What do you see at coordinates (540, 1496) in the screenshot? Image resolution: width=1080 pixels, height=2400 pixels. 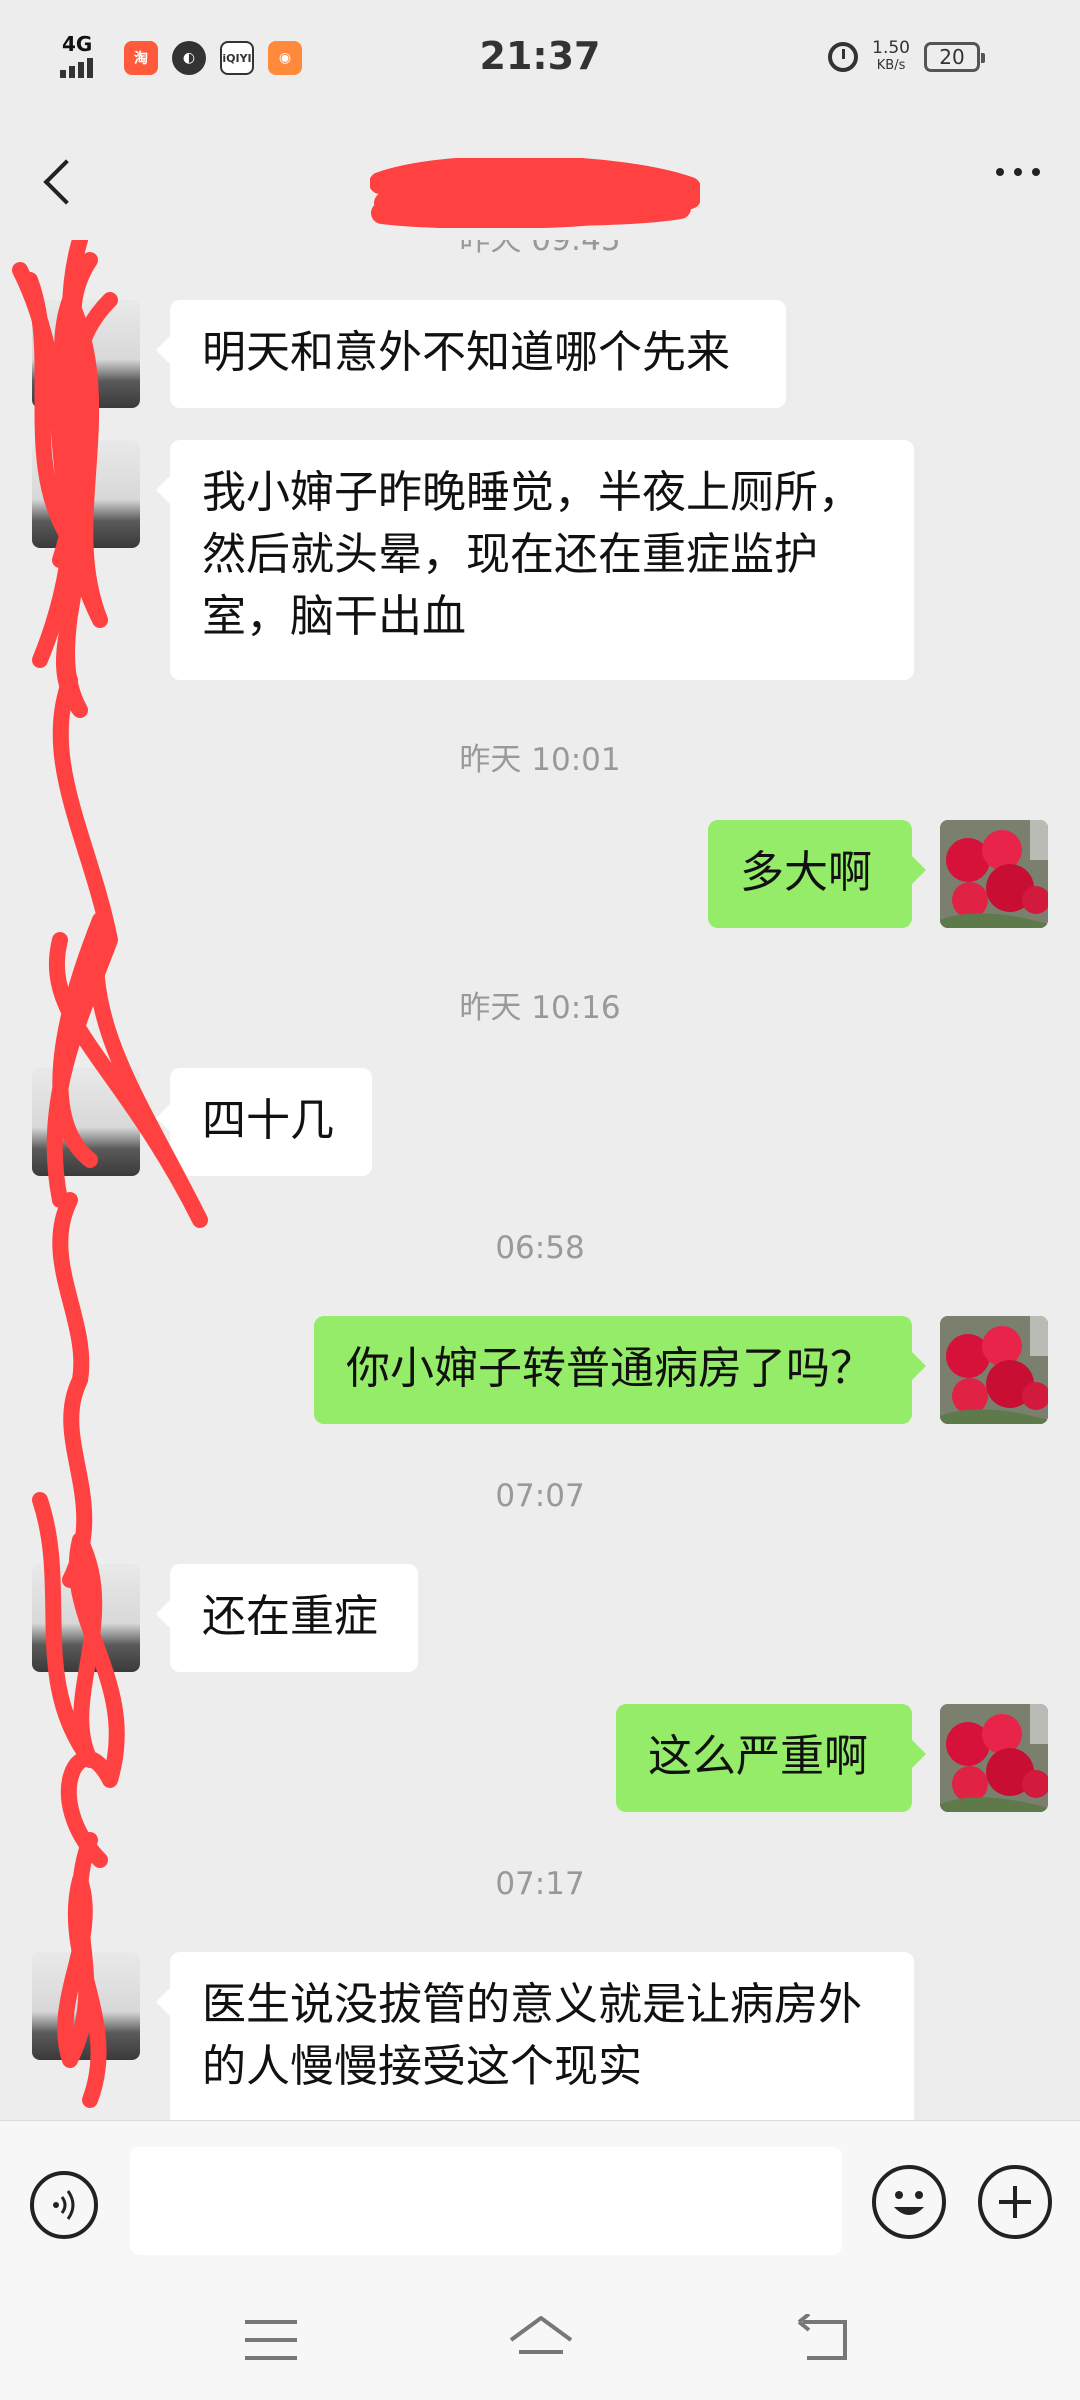 I see `timestamp: 07:07` at bounding box center [540, 1496].